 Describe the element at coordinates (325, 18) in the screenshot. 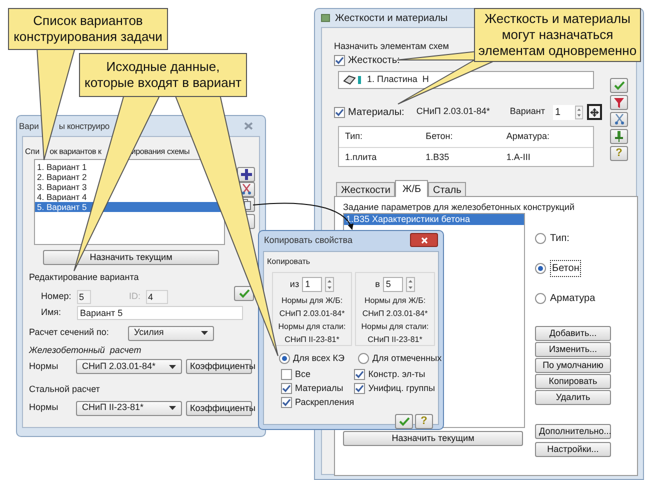

I see `window-icon` at that location.